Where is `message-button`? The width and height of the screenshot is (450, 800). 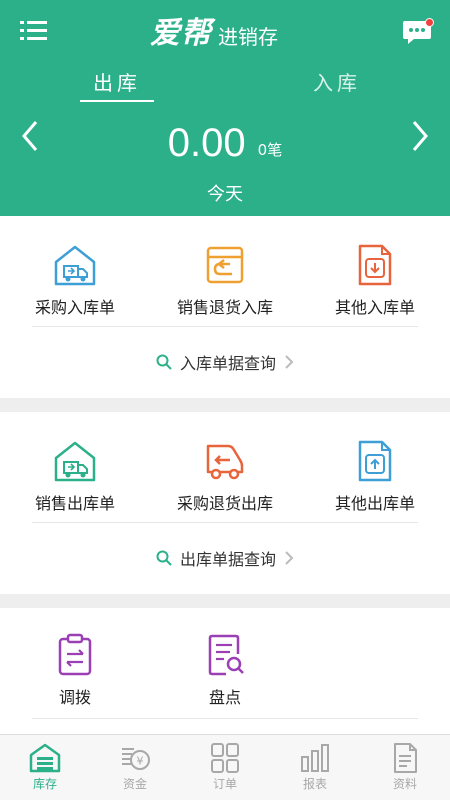
message-button is located at coordinates (418, 32).